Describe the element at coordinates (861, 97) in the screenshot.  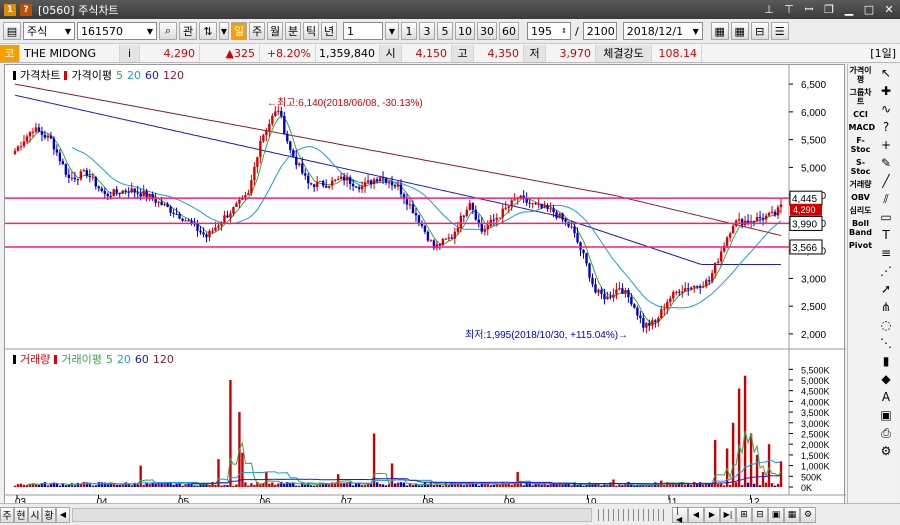
I see `indicator-1: 그룹차트` at that location.